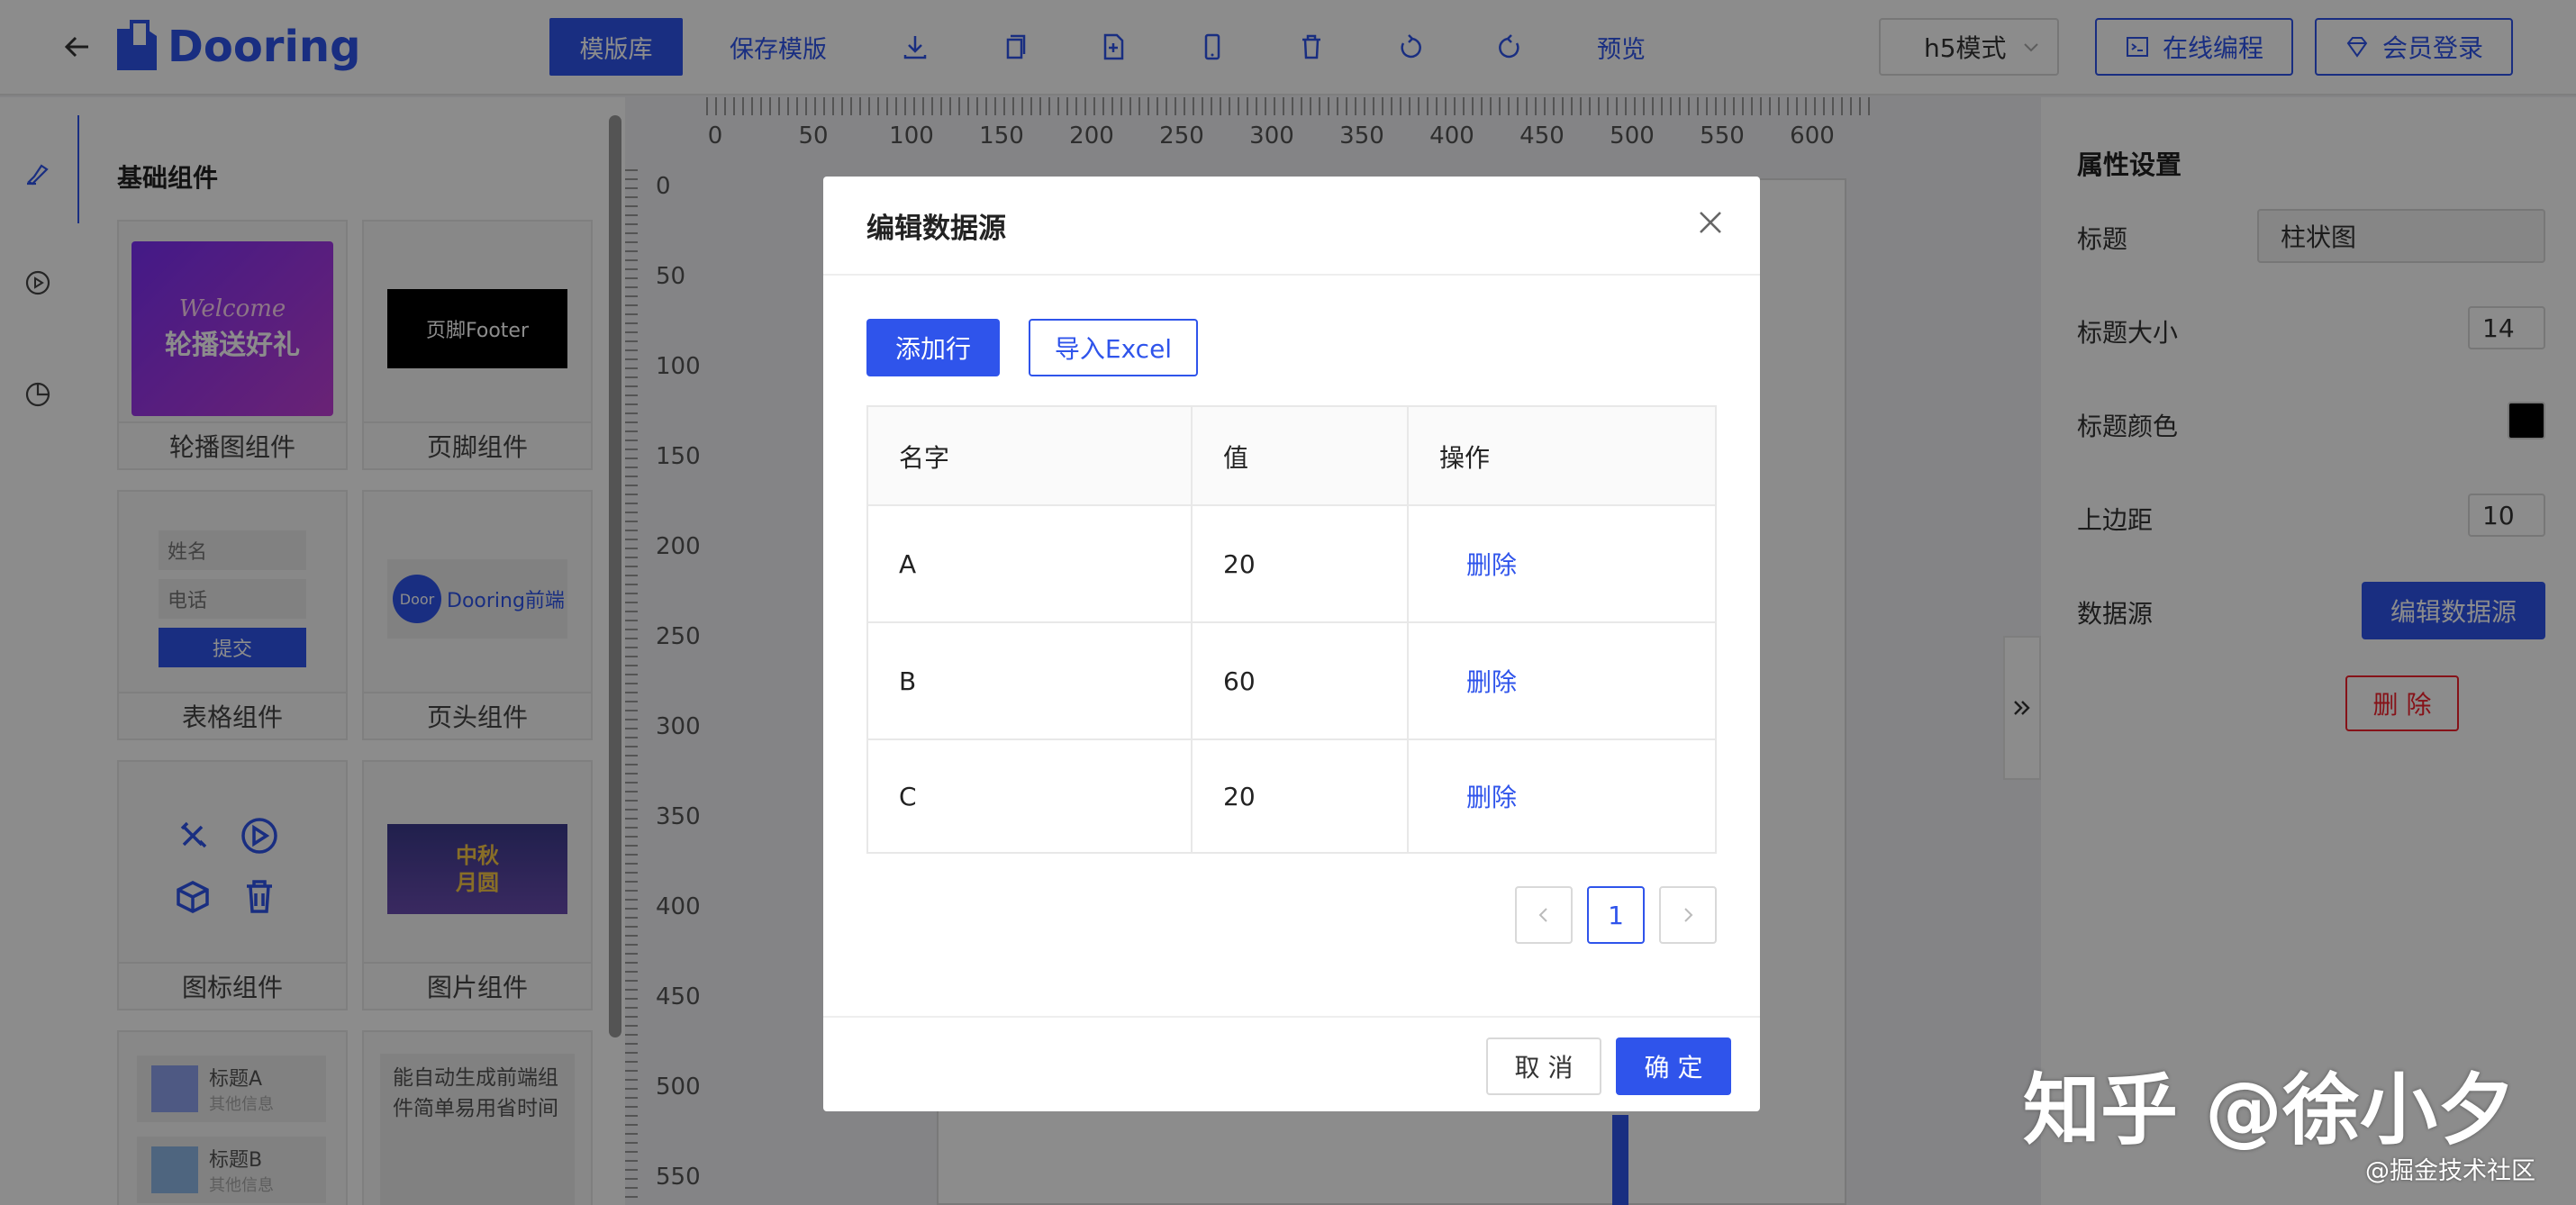 The height and width of the screenshot is (1205, 2576). What do you see at coordinates (1239, 796) in the screenshot?
I see `row-3-value: 20` at bounding box center [1239, 796].